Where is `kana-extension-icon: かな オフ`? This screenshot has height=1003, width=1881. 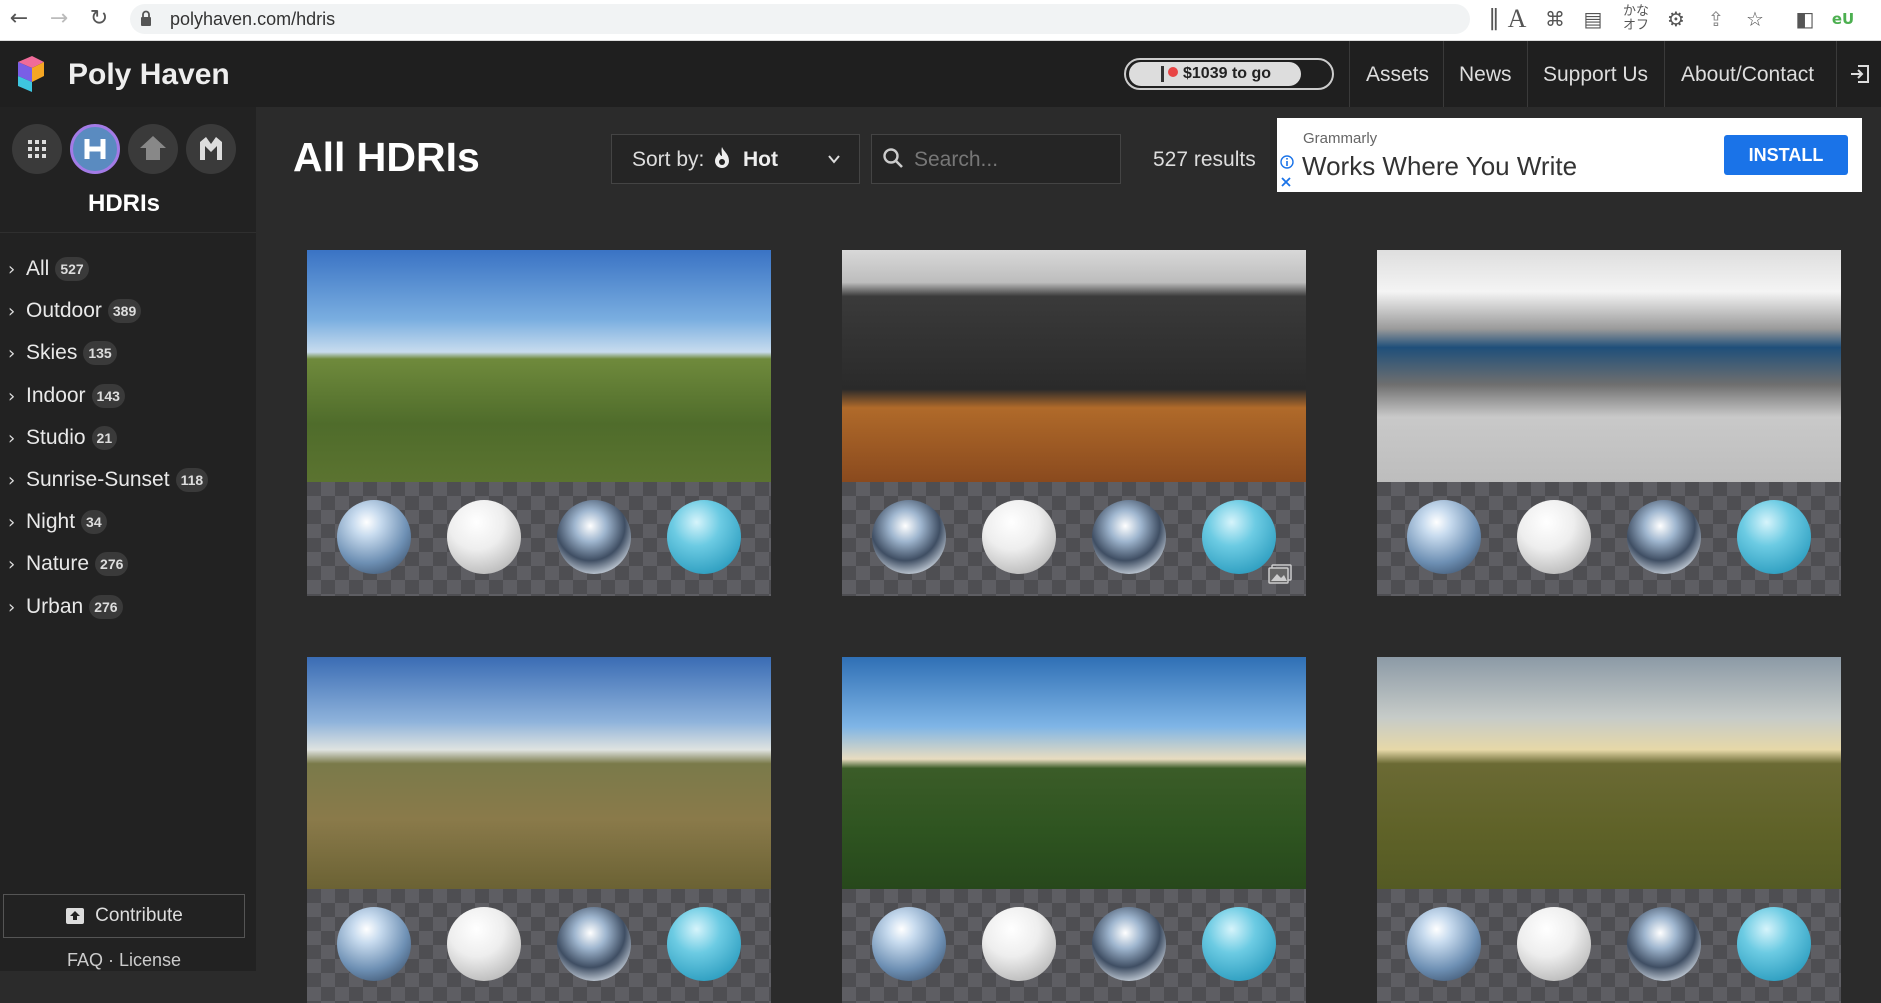
kana-extension-icon: かな オフ is located at coordinates (1636, 19).